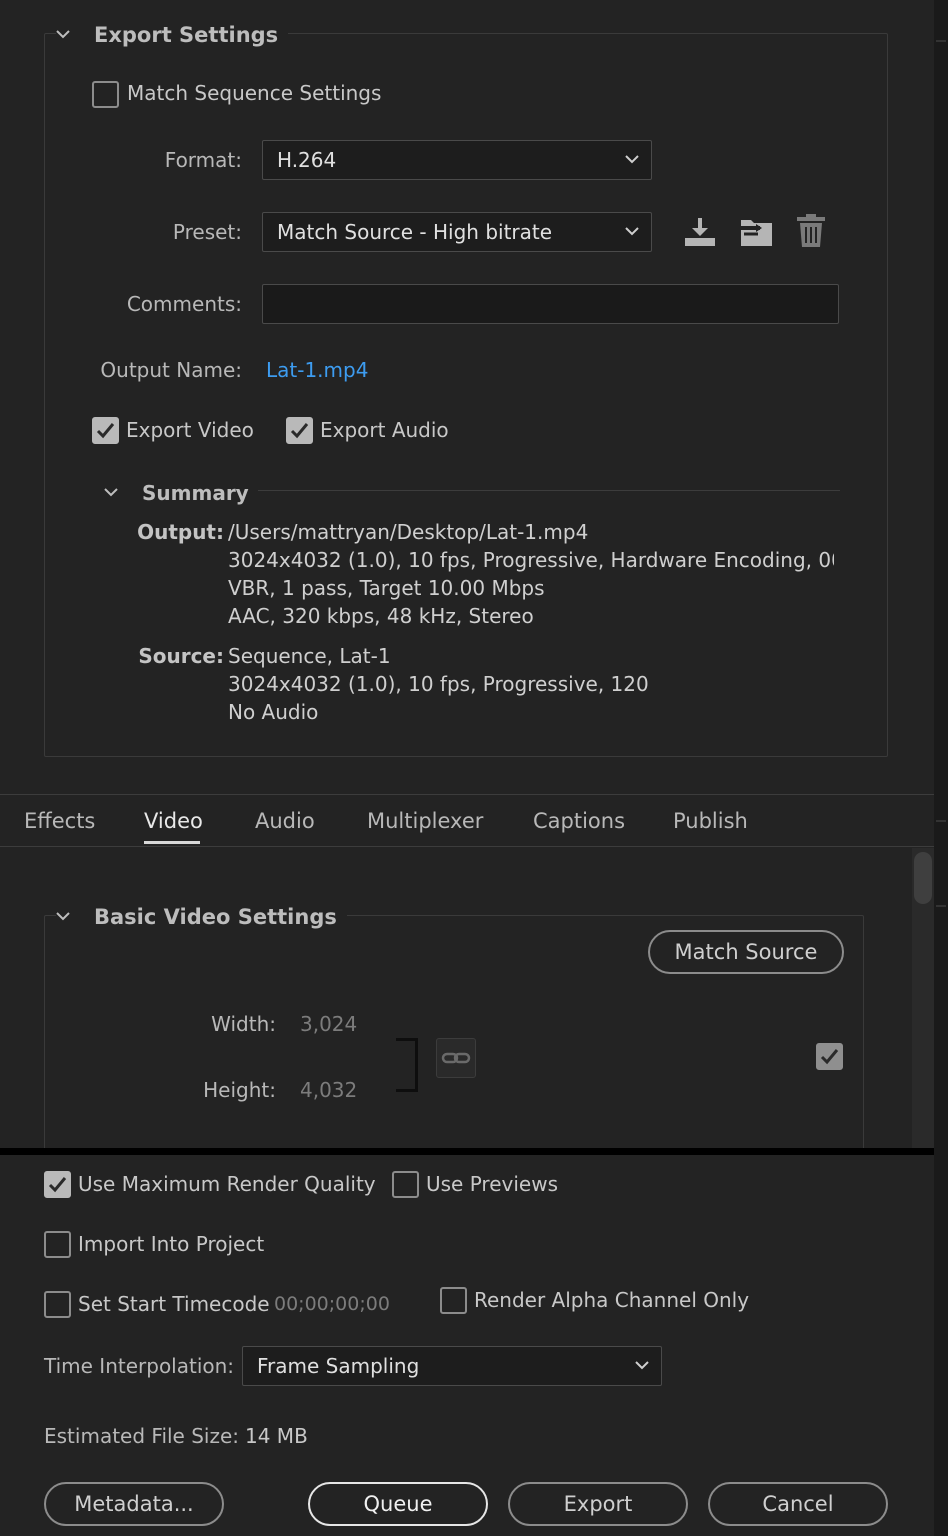 This screenshot has width=948, height=1536. Describe the element at coordinates (198, 493) in the screenshot. I see `summary-title: Summary` at that location.